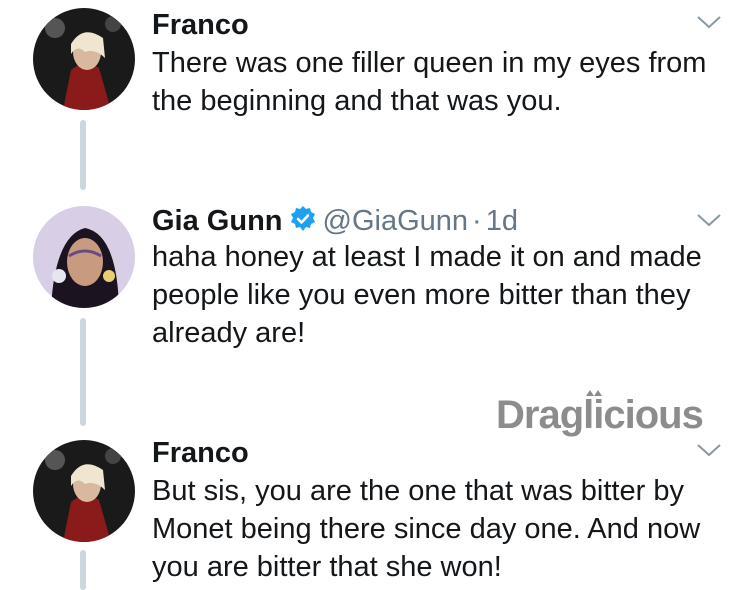  I want to click on svg-text: Draglicious, so click(599, 415).